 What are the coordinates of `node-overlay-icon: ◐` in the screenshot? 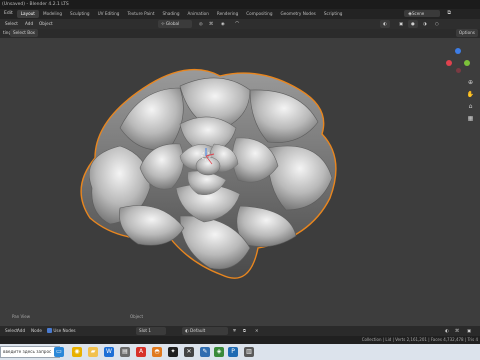 It's located at (447, 331).